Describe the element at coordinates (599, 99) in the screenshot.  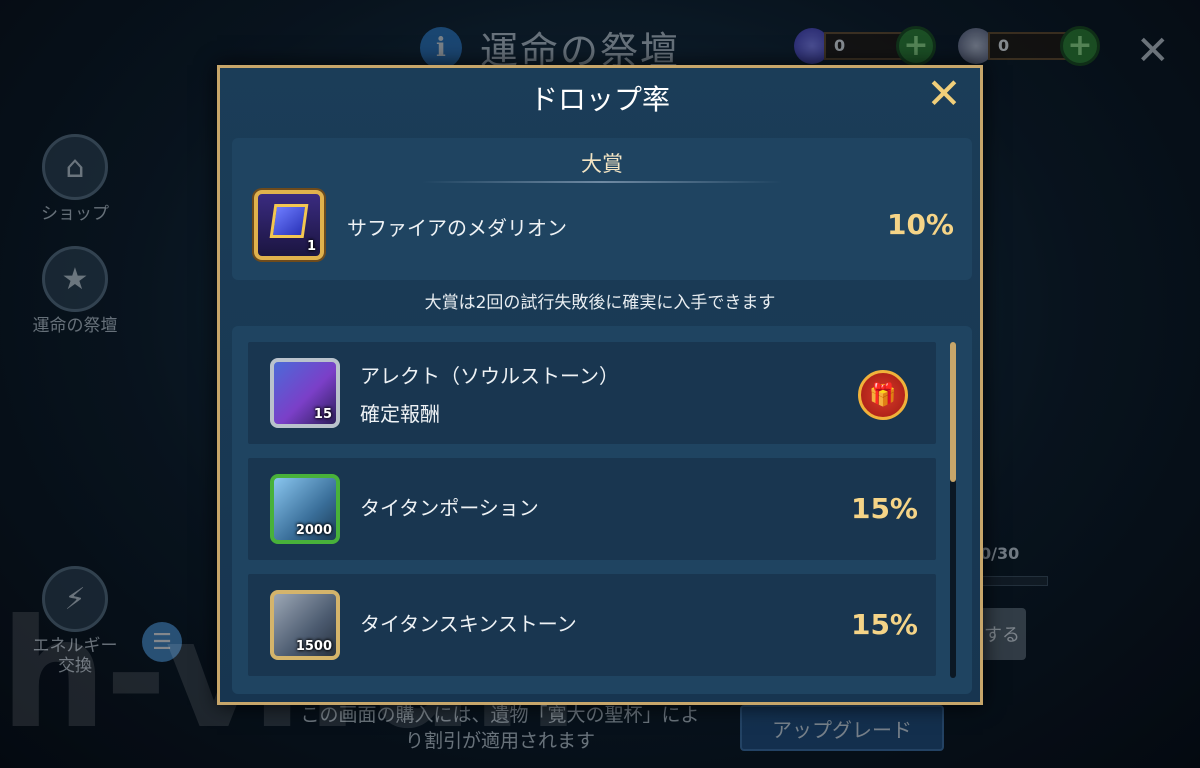
I see `dialog-title: ドロップ率` at that location.